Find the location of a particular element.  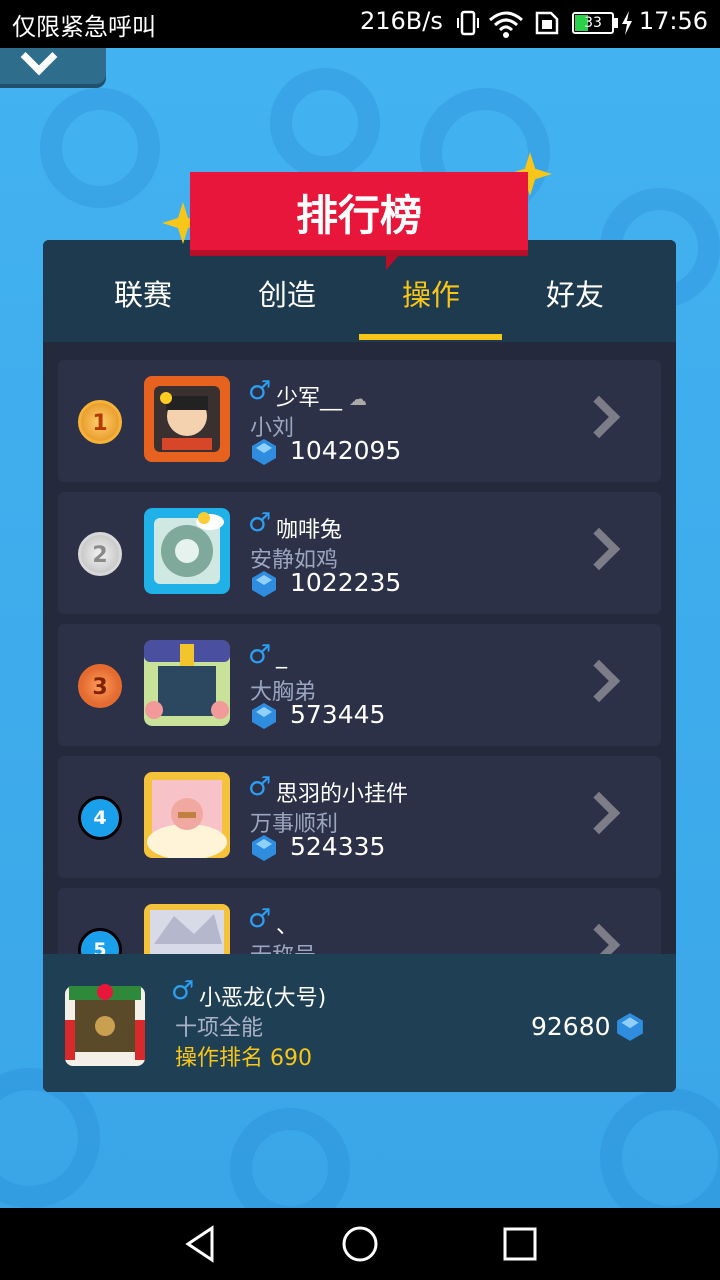

player-title: 无称号 is located at coordinates (283, 946).